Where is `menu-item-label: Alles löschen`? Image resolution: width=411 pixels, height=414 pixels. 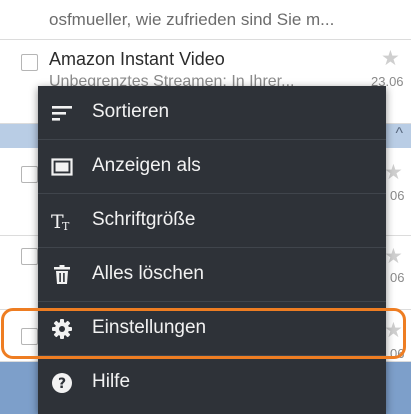
menu-item-label: Alles löschen is located at coordinates (148, 273).